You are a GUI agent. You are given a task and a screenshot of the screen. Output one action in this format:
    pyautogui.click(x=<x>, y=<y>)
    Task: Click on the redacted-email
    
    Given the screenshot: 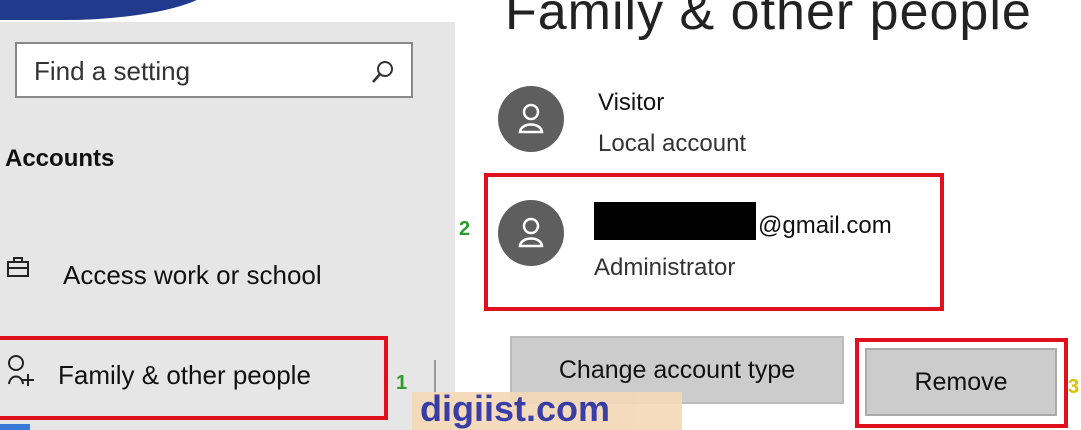 What is the action you would take?
    pyautogui.click(x=675, y=221)
    